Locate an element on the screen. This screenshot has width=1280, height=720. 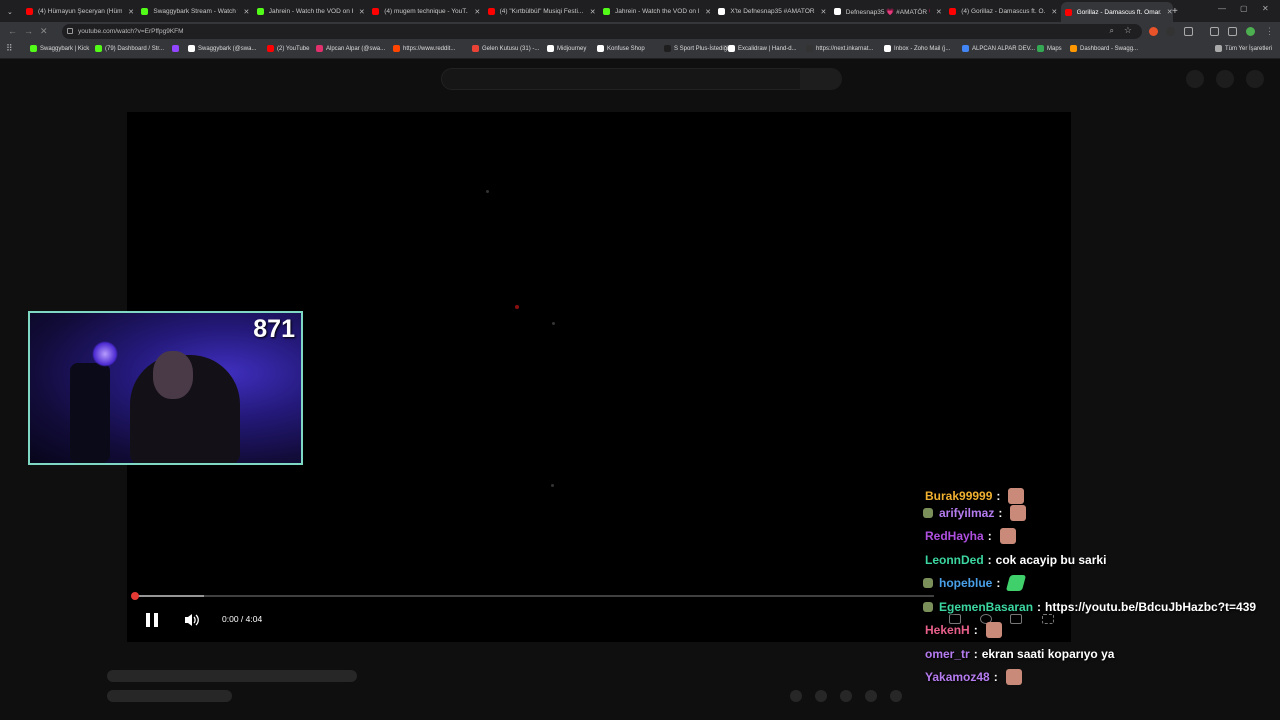
all-bookmarks-folder: Tüm Yer İşaretleri is located at coordinates (1243, 48).